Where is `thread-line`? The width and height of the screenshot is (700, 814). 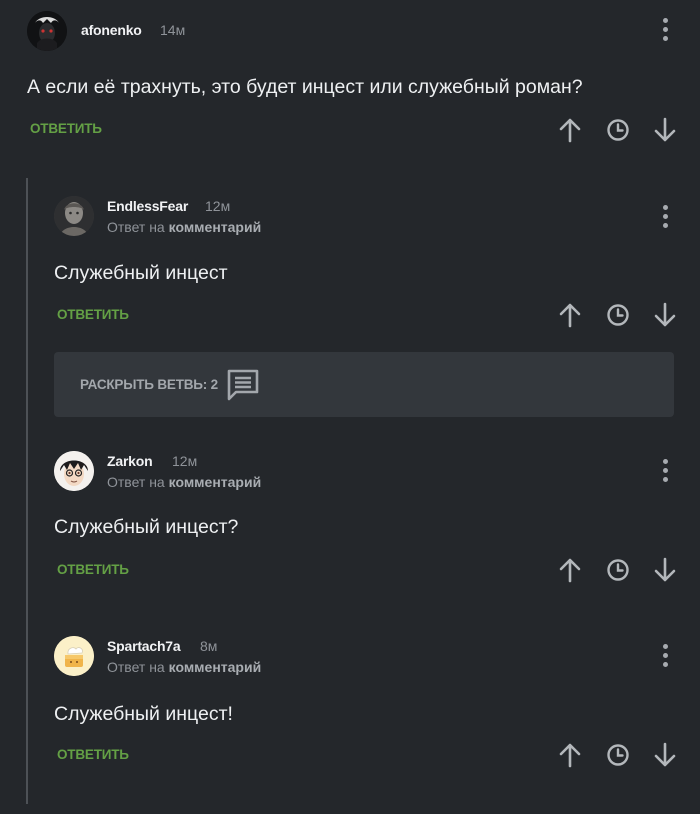
thread-line is located at coordinates (27, 491).